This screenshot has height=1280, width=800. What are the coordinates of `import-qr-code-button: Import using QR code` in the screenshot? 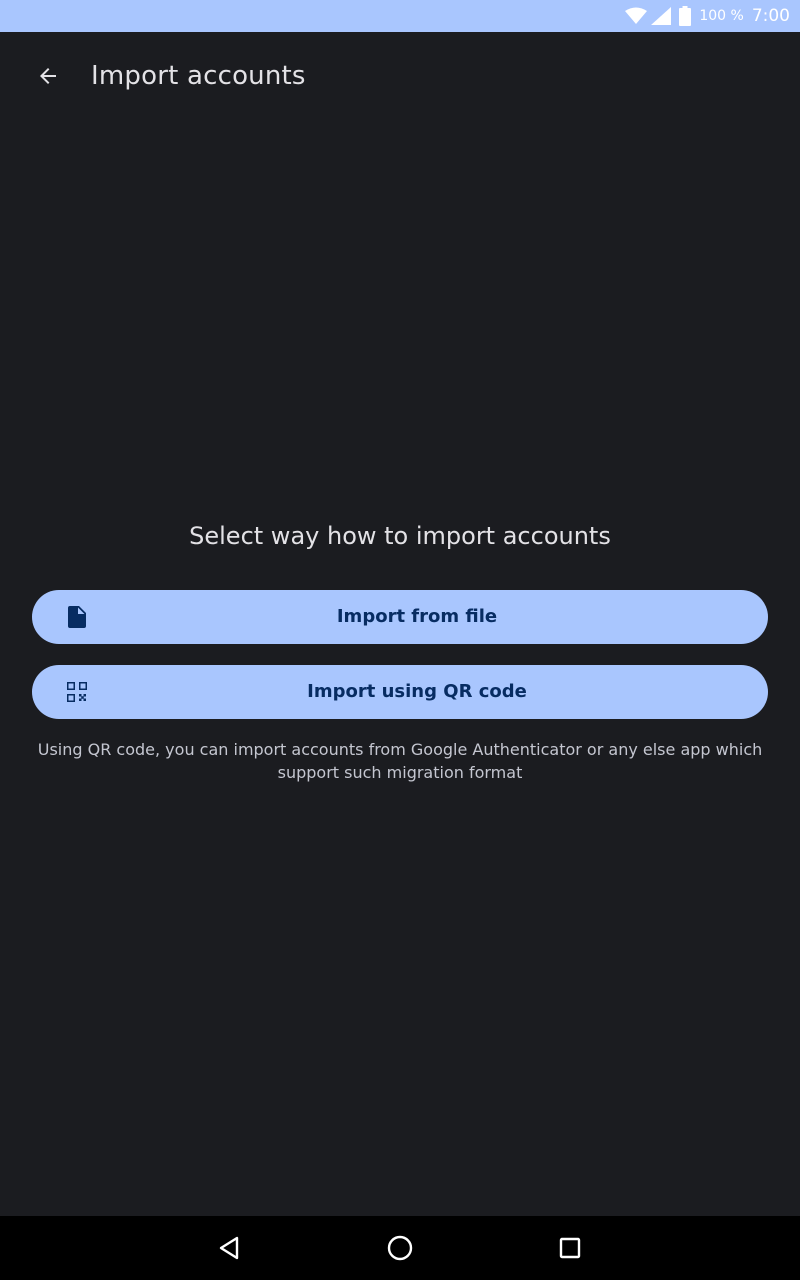 It's located at (400, 692).